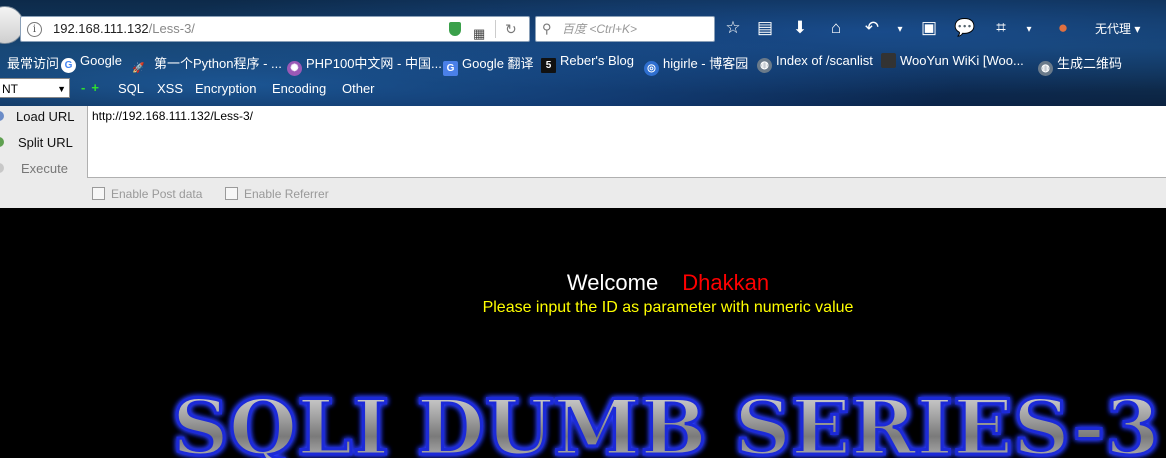  I want to click on bookmark-item: ◍ 生成二维码, so click(1080, 64).